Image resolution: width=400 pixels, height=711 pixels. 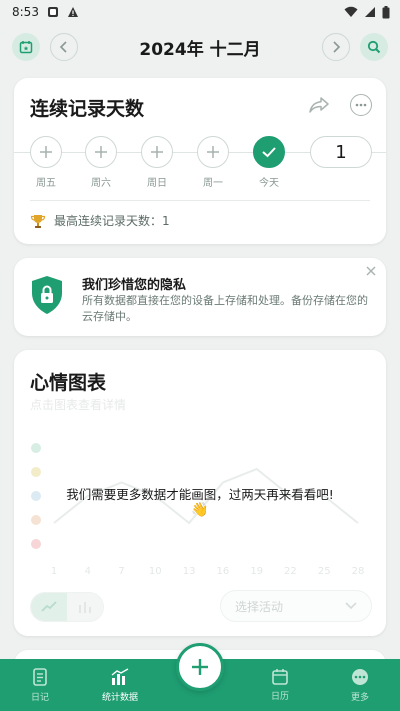 What do you see at coordinates (359, 697) in the screenshot?
I see `nav-more-label: 更多` at bounding box center [359, 697].